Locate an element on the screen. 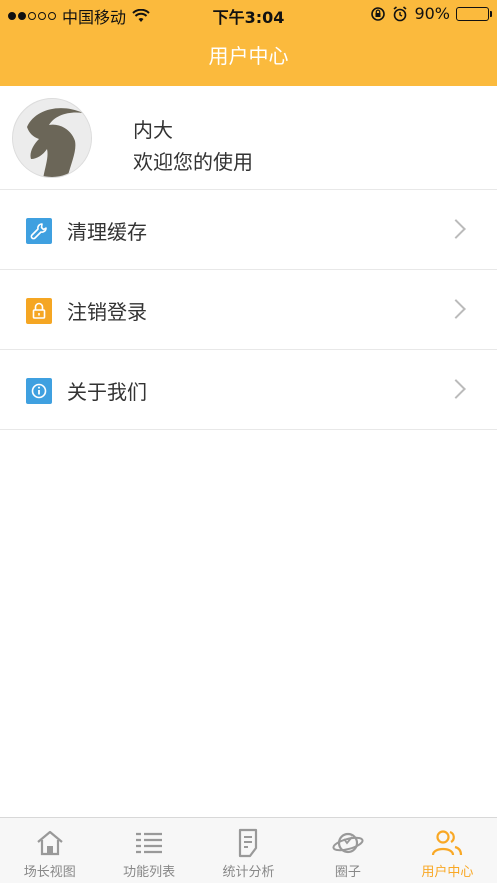 The image size is (497, 883). tab-circle: 圈子 is located at coordinates (347, 850).